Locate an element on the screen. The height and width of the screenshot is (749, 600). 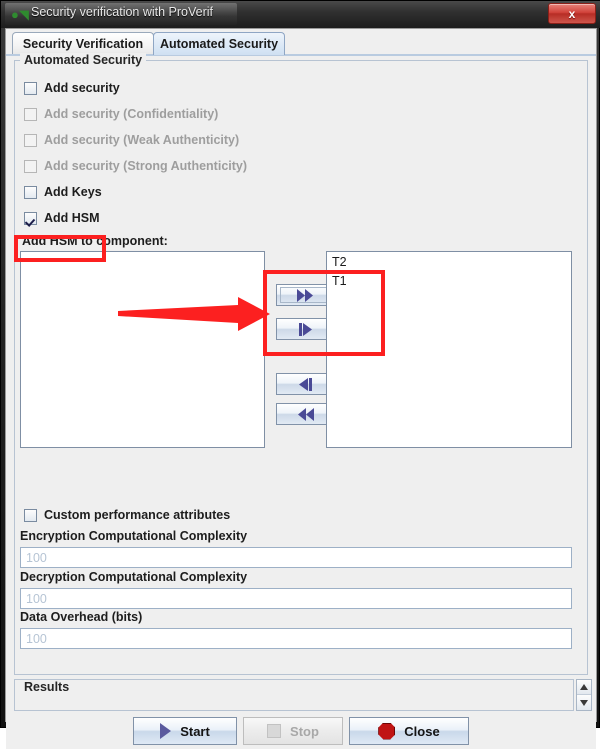
checkbox-row-add-security: Add security is located at coordinates (72, 88).